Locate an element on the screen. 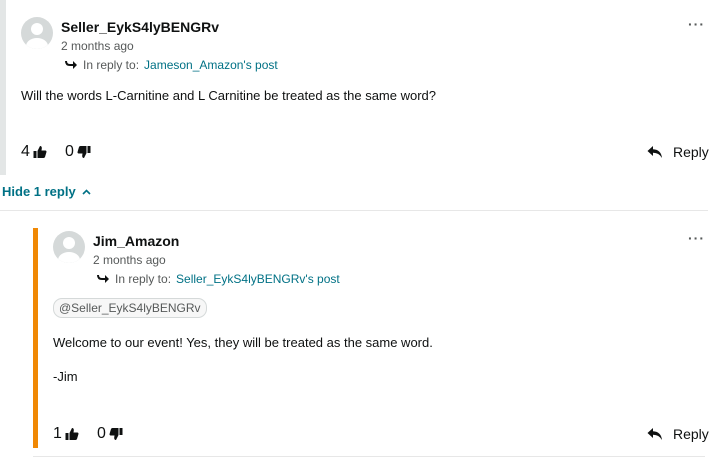  thread-line is located at coordinates (3, 87).